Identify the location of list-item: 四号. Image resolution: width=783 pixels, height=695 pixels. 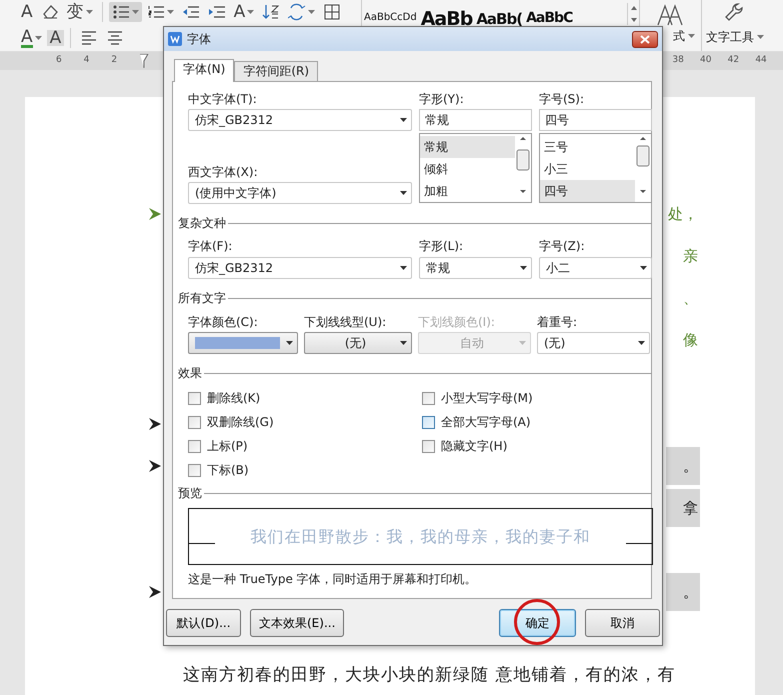
(587, 191).